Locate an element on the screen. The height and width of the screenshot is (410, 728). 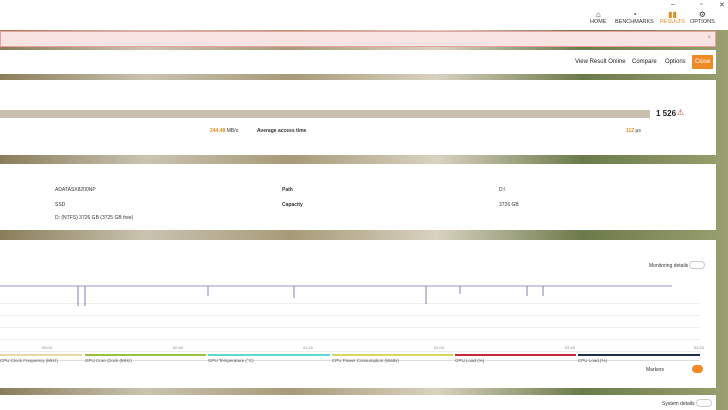
drive-type: SSD is located at coordinates (60, 205).